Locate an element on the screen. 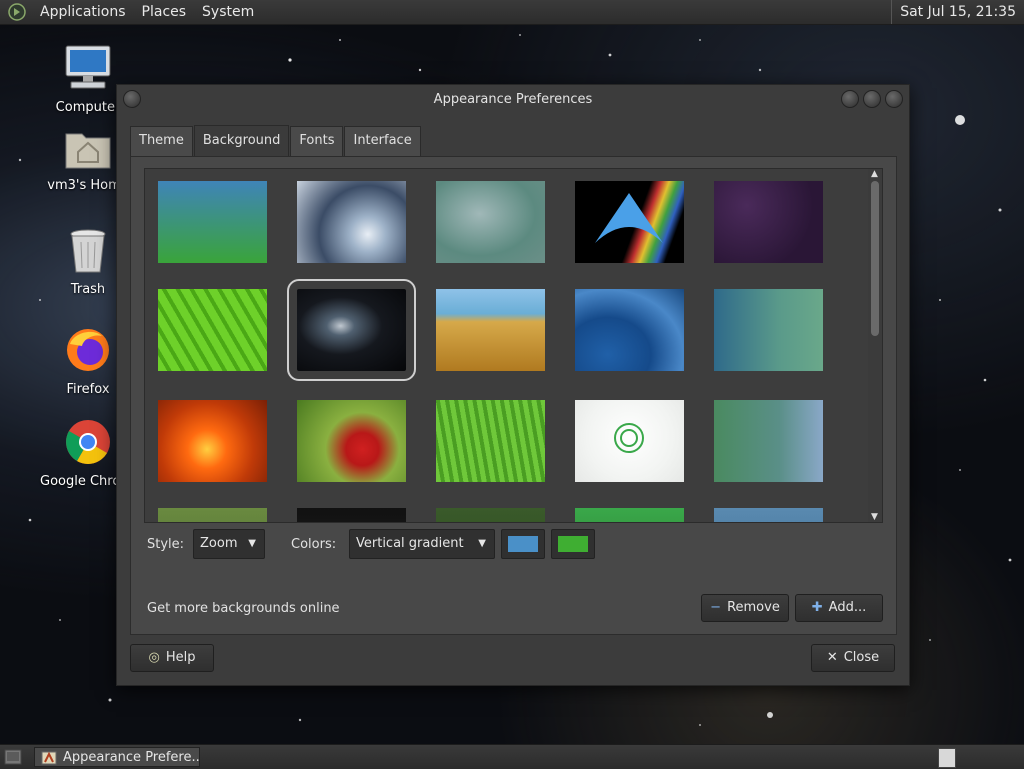 This screenshot has height=769, width=1024. minimize-button is located at coordinates (850, 99).